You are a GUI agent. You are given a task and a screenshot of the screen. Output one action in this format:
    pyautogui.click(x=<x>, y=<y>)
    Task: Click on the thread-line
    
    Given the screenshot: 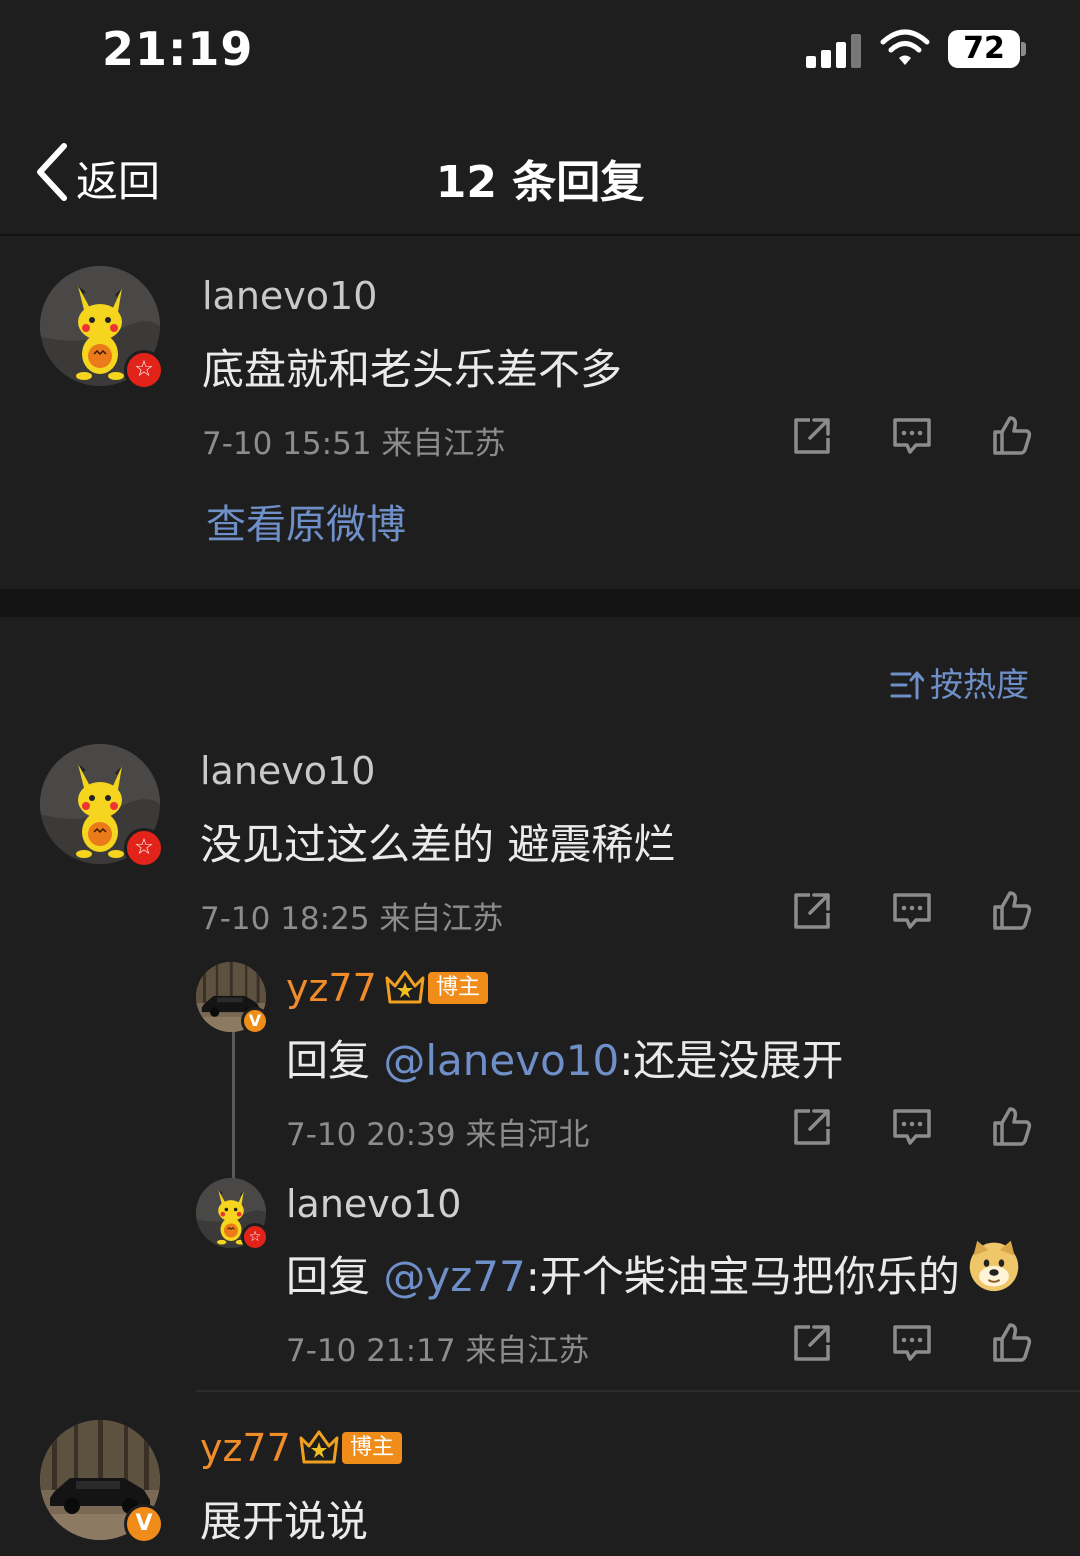 What is the action you would take?
    pyautogui.click(x=233, y=1105)
    